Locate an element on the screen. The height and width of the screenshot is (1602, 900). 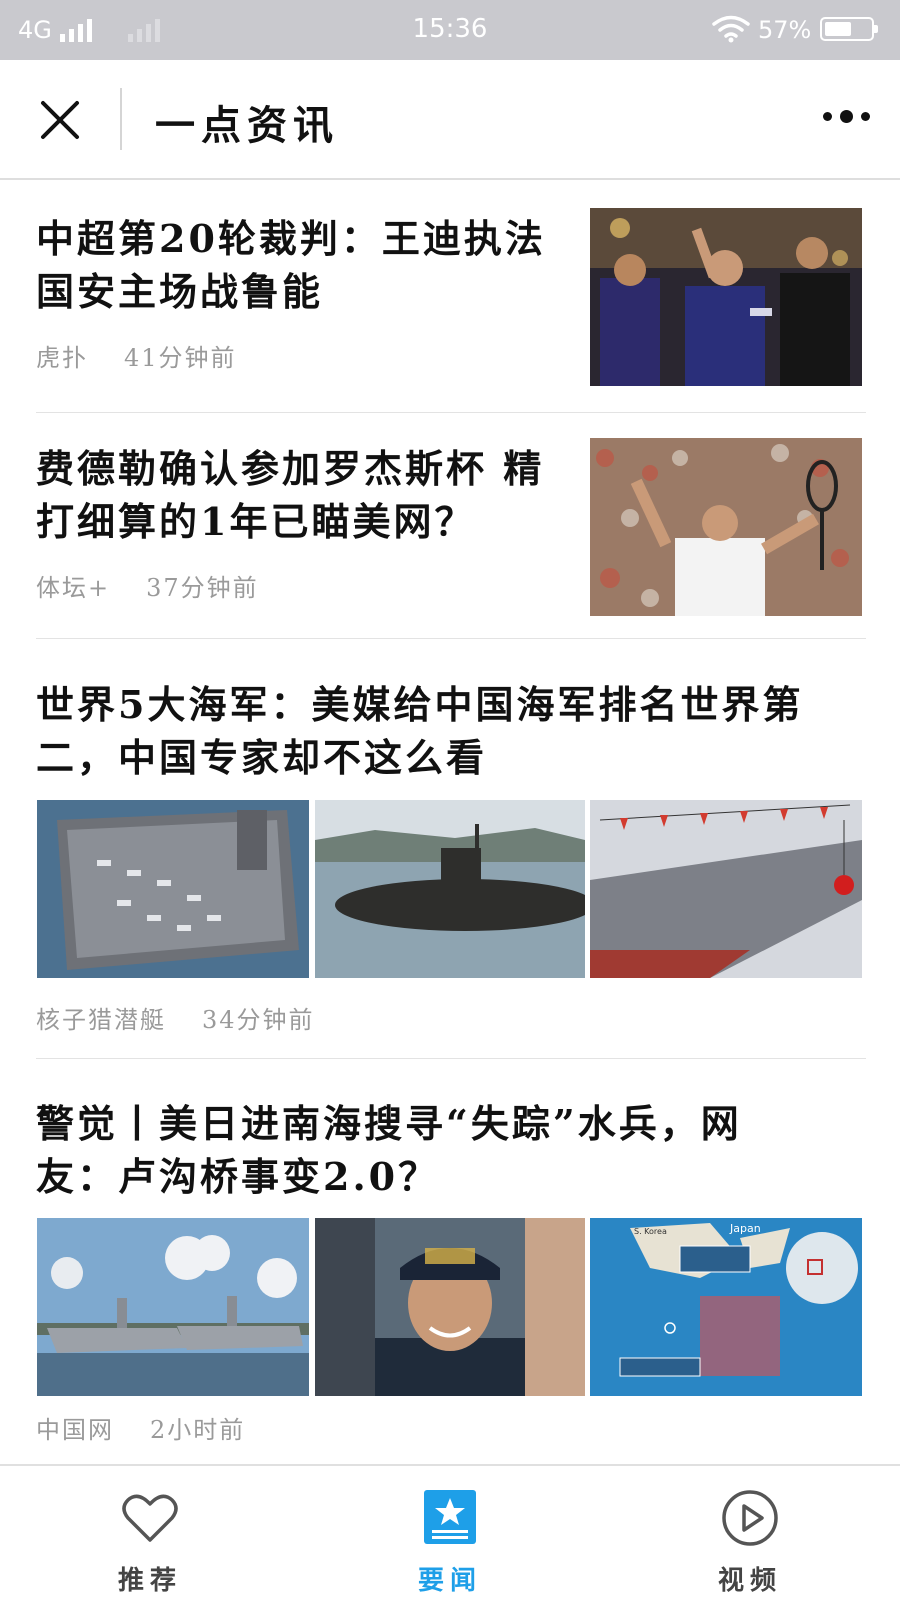
tab-label: 视频 is located at coordinates (749, 1581).